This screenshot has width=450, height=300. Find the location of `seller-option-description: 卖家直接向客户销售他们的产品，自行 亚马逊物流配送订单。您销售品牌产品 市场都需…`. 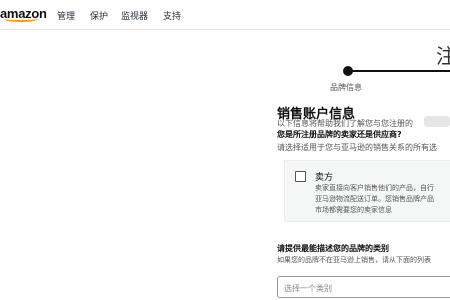

seller-option-description: 卖家直接向客户销售他们的产品，自行 亚马逊物流配送订单。您销售品牌产品 市场都需… is located at coordinates (374, 199).